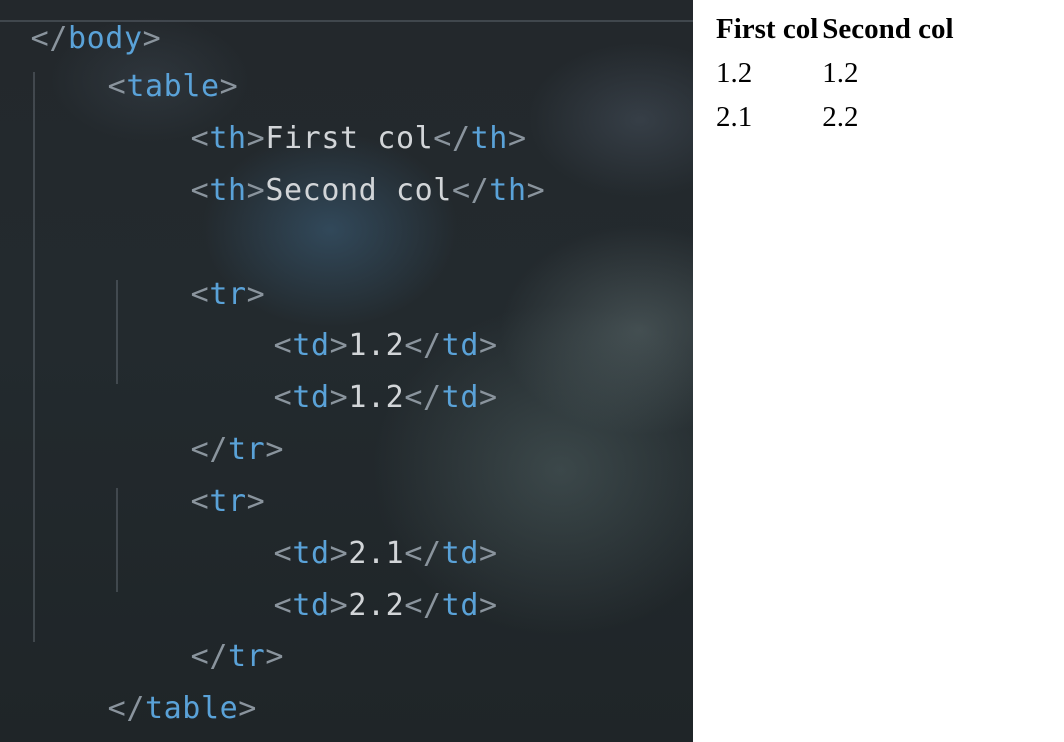  I want to click on code-tag: table, so click(191, 708).